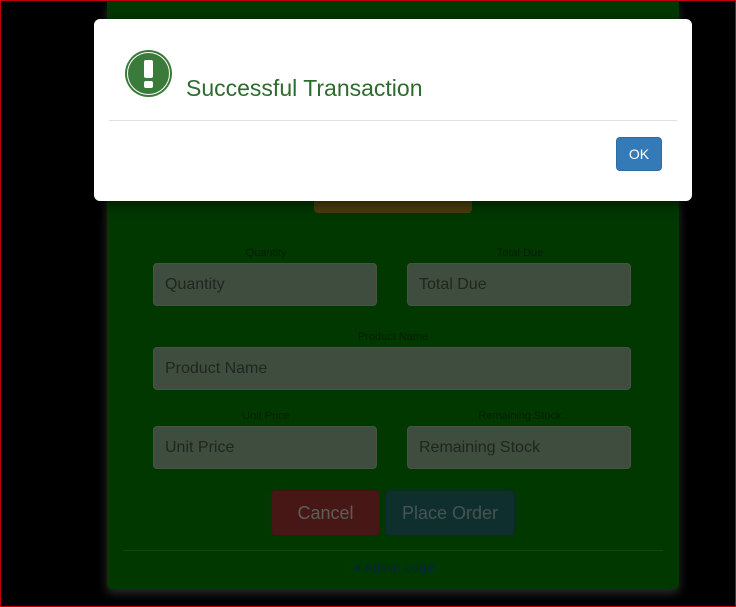 This screenshot has width=736, height=607. What do you see at coordinates (393, 120) in the screenshot?
I see `modal-divider` at bounding box center [393, 120].